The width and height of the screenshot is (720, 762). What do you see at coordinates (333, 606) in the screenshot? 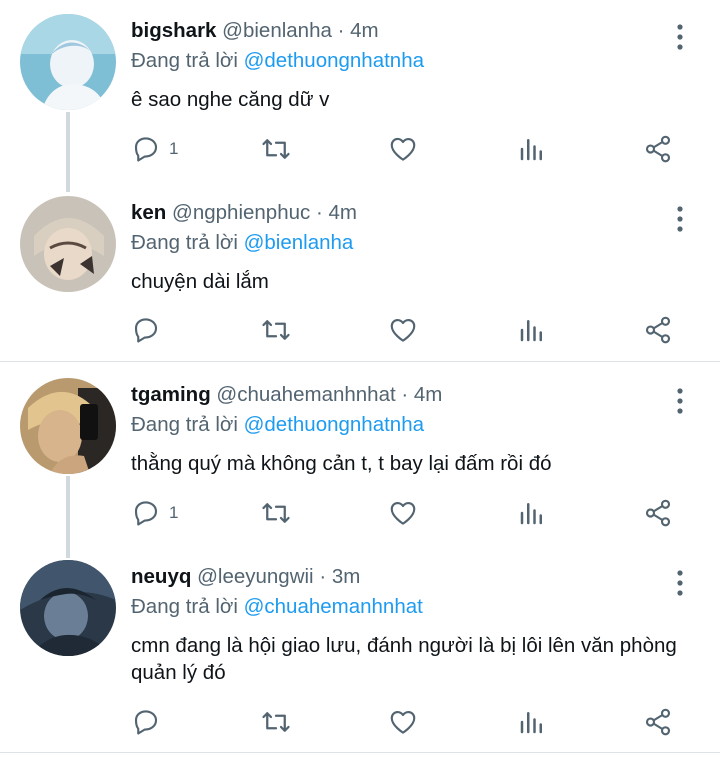
I see `mention-link: @chuahemanhnhat` at bounding box center [333, 606].